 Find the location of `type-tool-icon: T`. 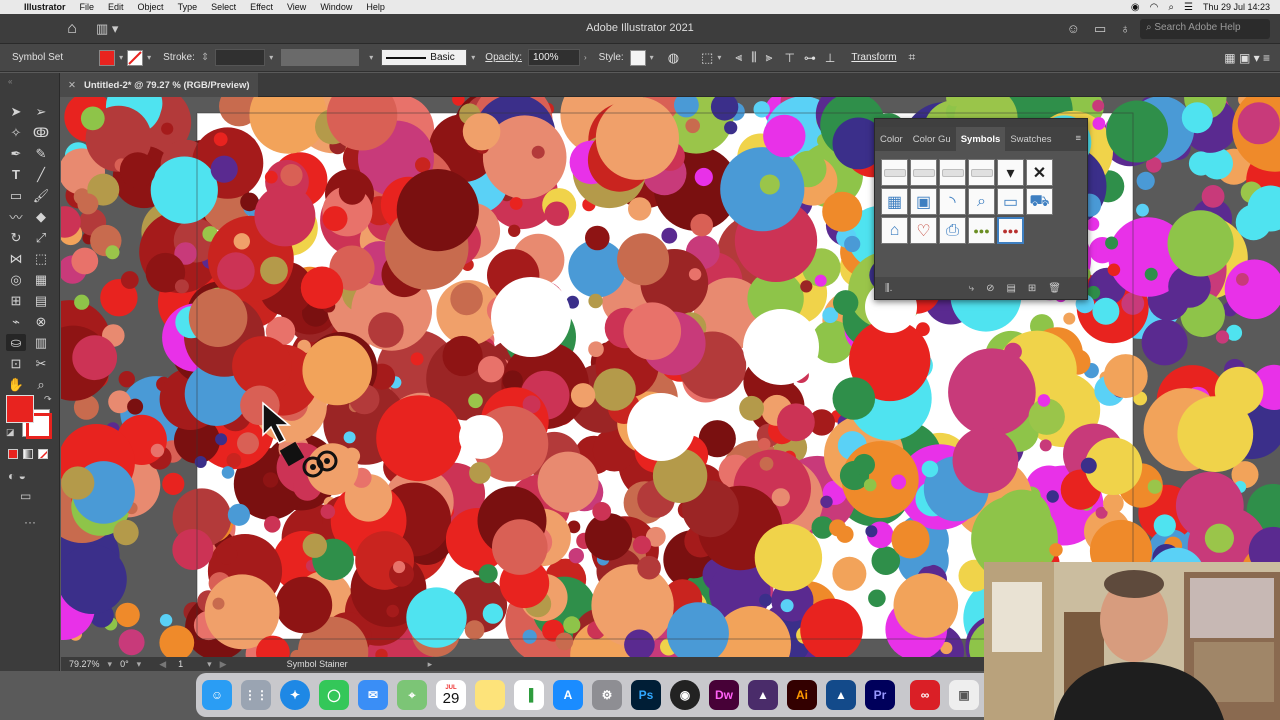

type-tool-icon: T is located at coordinates (16, 174).